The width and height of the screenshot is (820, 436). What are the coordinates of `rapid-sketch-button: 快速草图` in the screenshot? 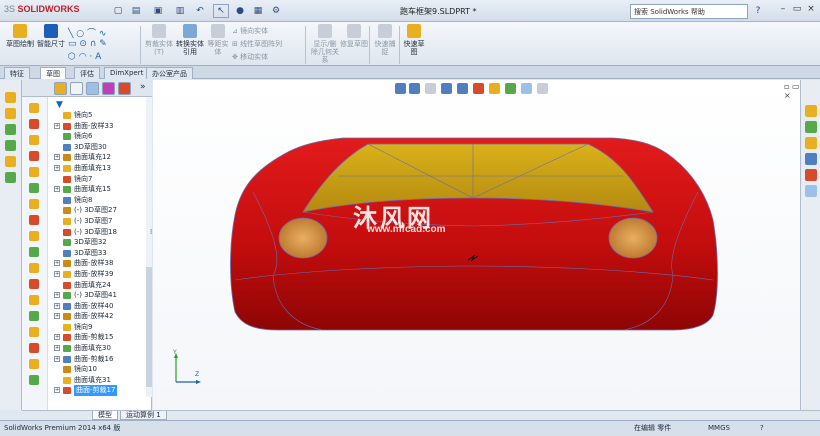 It's located at (414, 40).